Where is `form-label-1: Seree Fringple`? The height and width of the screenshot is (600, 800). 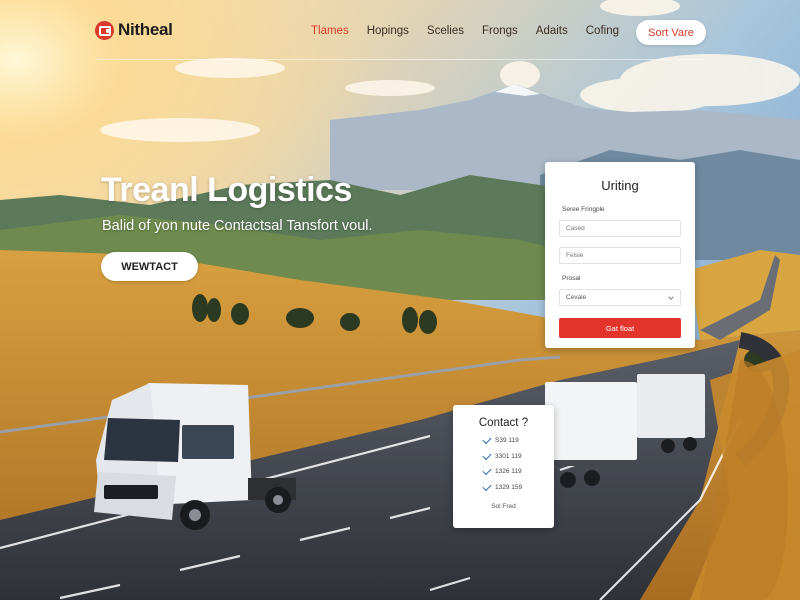 form-label-1: Seree Fringple is located at coordinates (583, 209).